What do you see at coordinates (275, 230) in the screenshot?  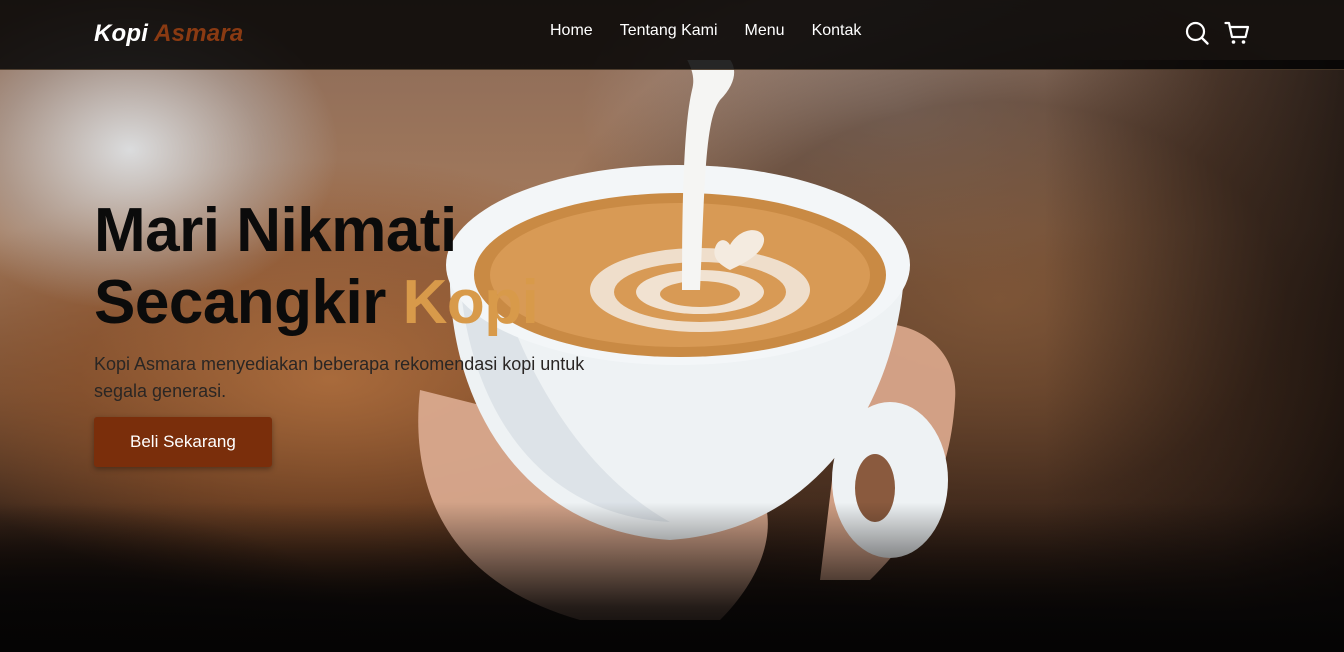 I see `hero-headline-line1: Mari Nikmati` at bounding box center [275, 230].